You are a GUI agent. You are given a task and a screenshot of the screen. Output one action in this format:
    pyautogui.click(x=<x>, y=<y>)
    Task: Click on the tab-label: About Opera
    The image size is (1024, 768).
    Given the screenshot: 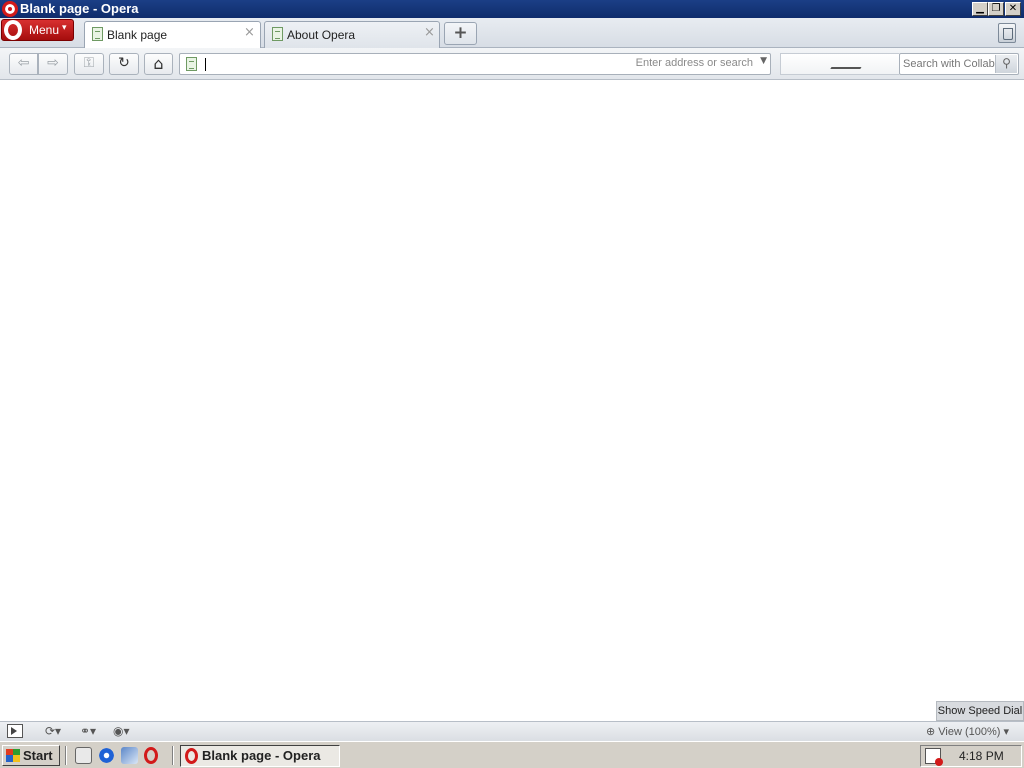 What is the action you would take?
    pyautogui.click(x=321, y=35)
    